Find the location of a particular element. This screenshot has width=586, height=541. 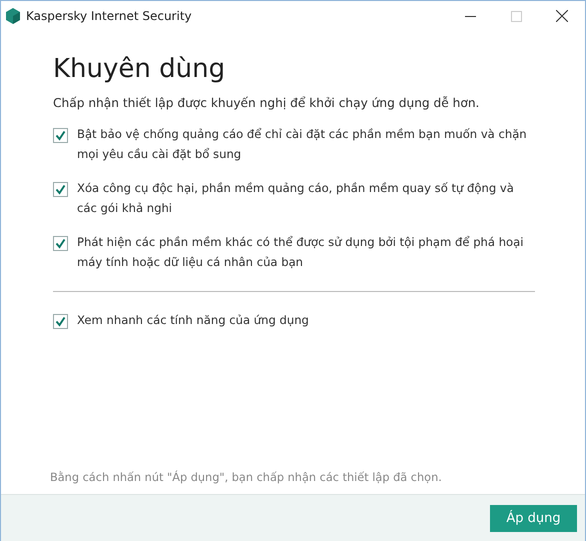

page-subtitle: Chấp nhận thiết lập được khuyến nghị để khởi chạy ứng dụng dễ hơn. is located at coordinates (266, 103).